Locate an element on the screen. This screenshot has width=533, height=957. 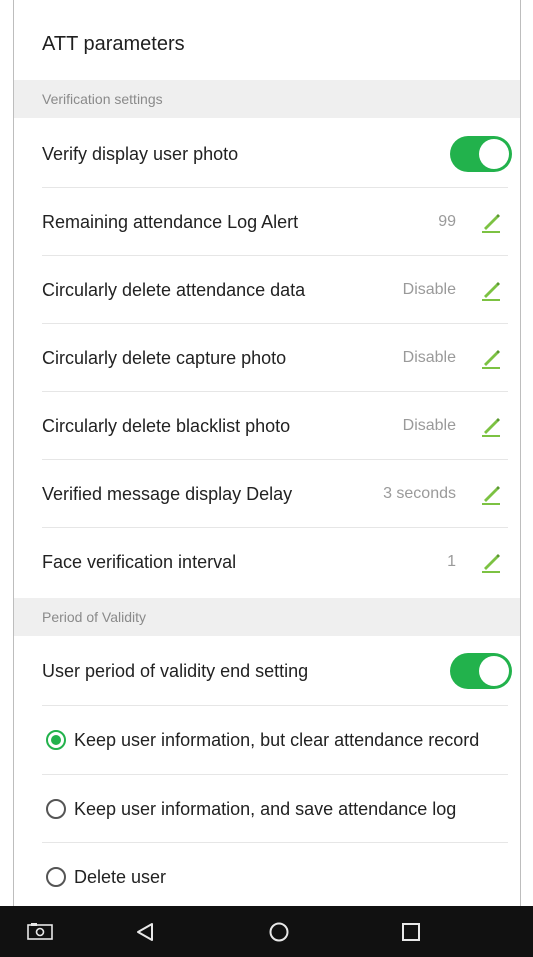
home-circle-icon is located at coordinates (279, 931).